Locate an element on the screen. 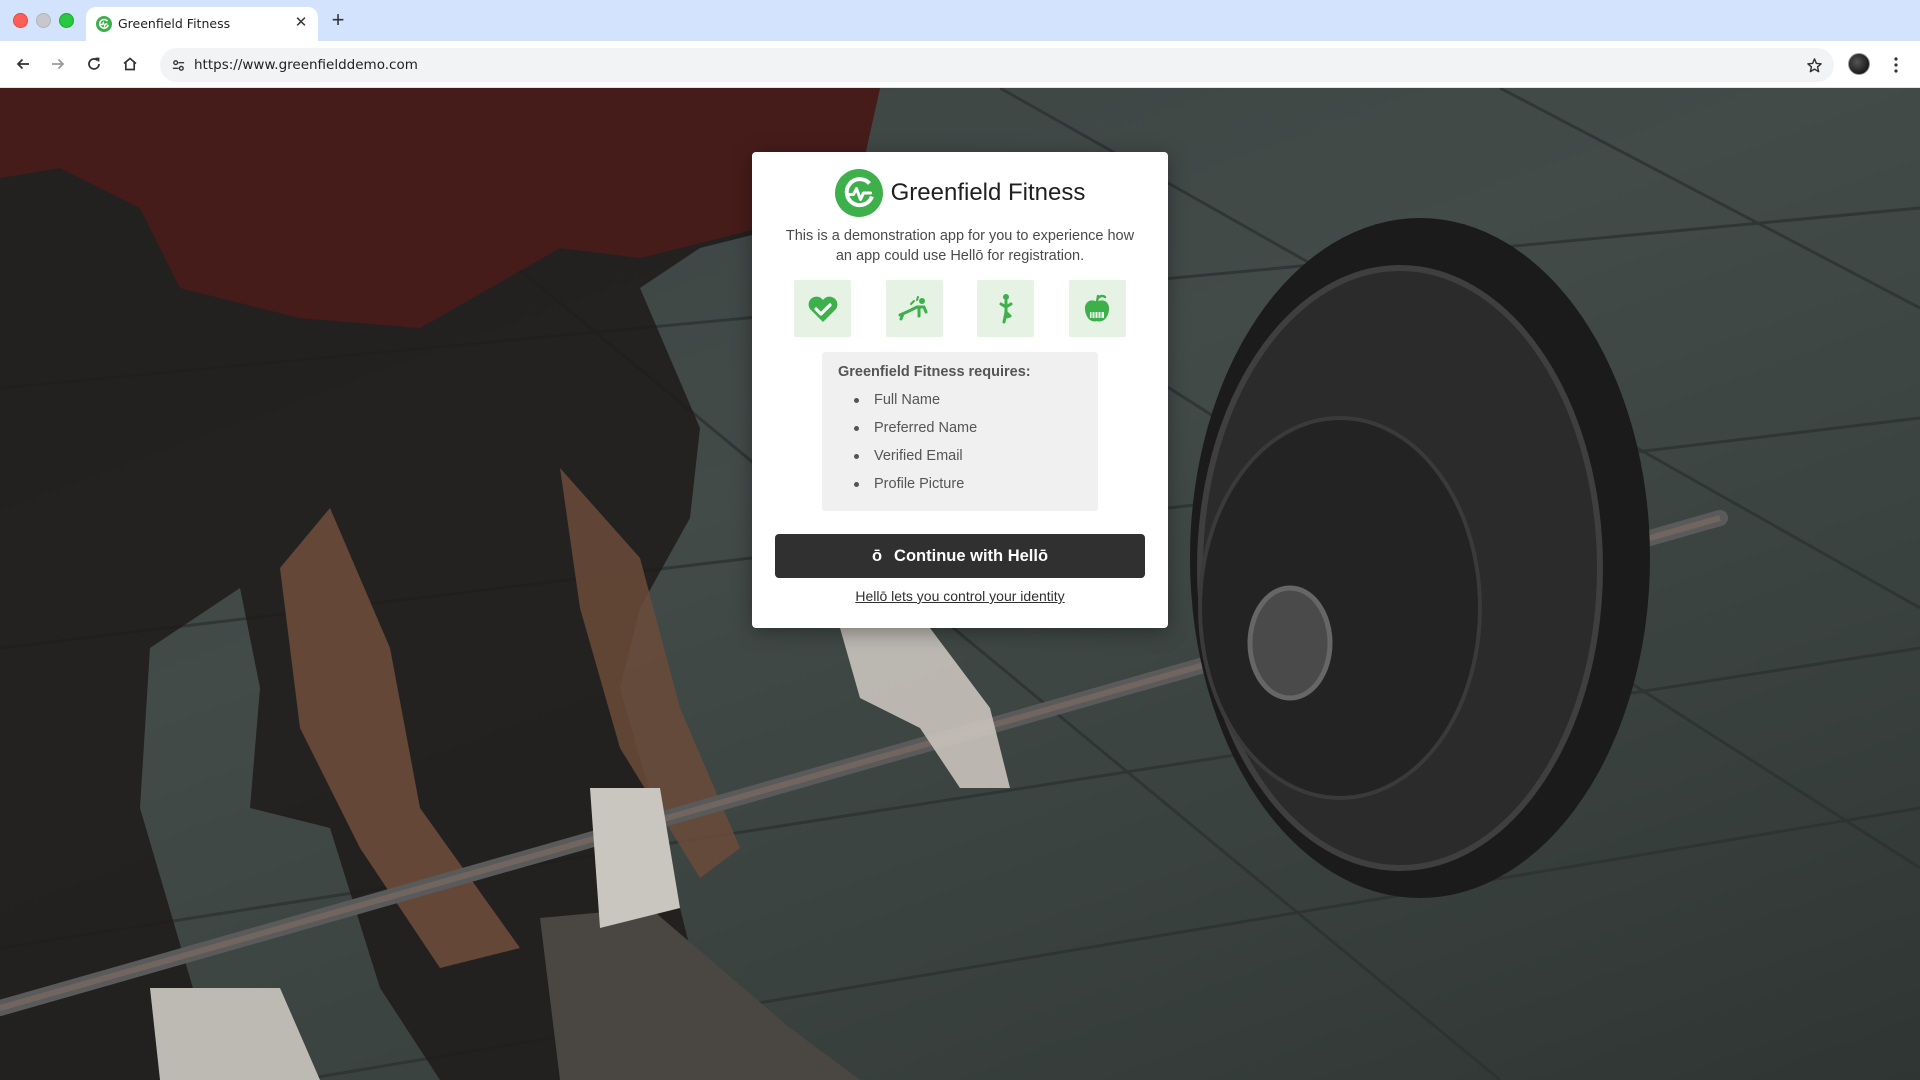 The image size is (1920, 1080). brand-header: Greenfield Fitness is located at coordinates (960, 193).